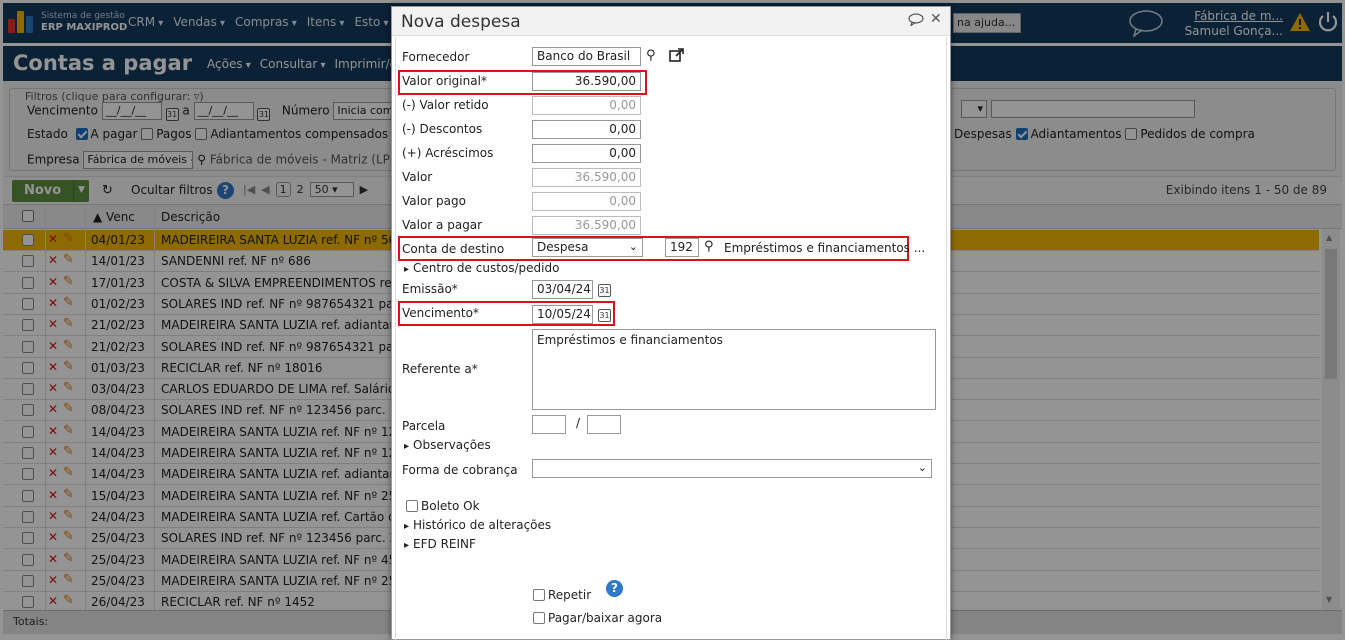  What do you see at coordinates (586, 153) in the screenshot?
I see `acrescimos-input: 0,00` at bounding box center [586, 153].